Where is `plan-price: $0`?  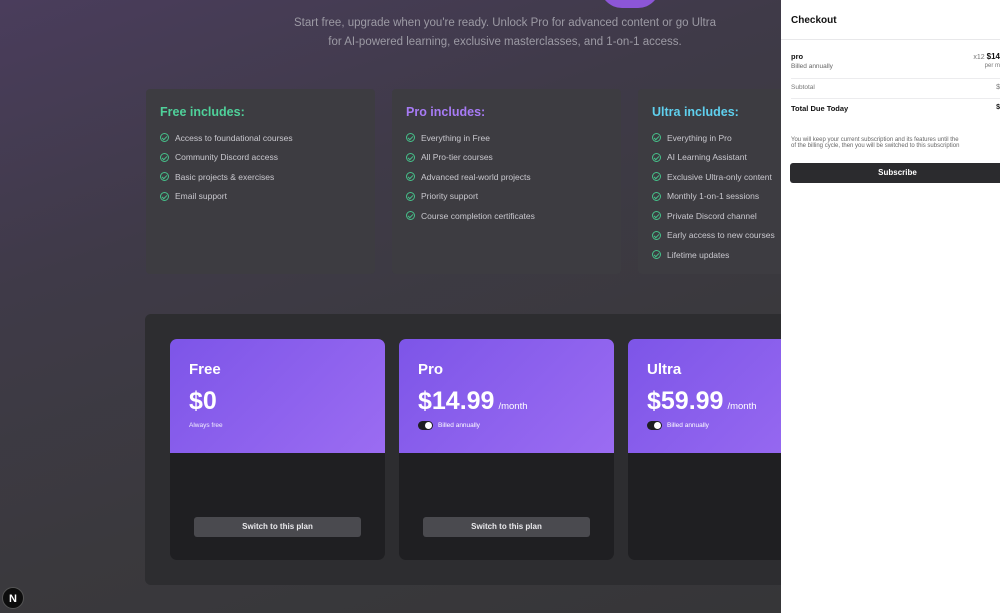
plan-price: $0 is located at coordinates (203, 401).